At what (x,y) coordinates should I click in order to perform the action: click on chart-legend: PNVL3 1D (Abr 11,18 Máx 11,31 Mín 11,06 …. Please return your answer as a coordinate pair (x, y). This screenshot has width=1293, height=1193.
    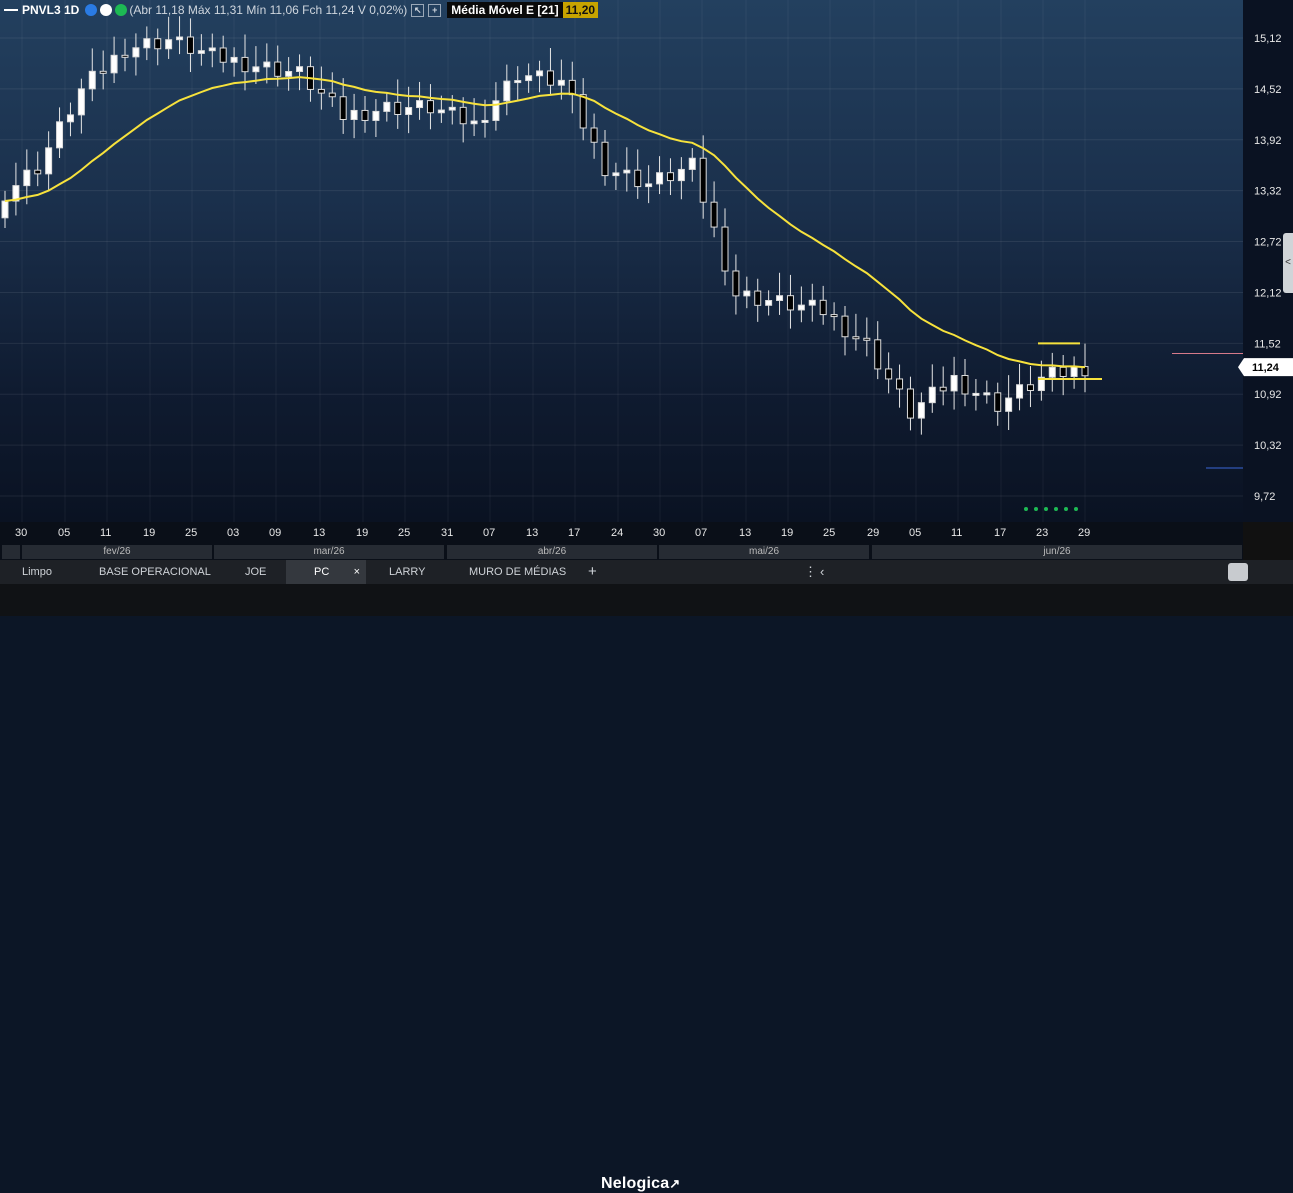
    Looking at the image, I should click on (299, 10).